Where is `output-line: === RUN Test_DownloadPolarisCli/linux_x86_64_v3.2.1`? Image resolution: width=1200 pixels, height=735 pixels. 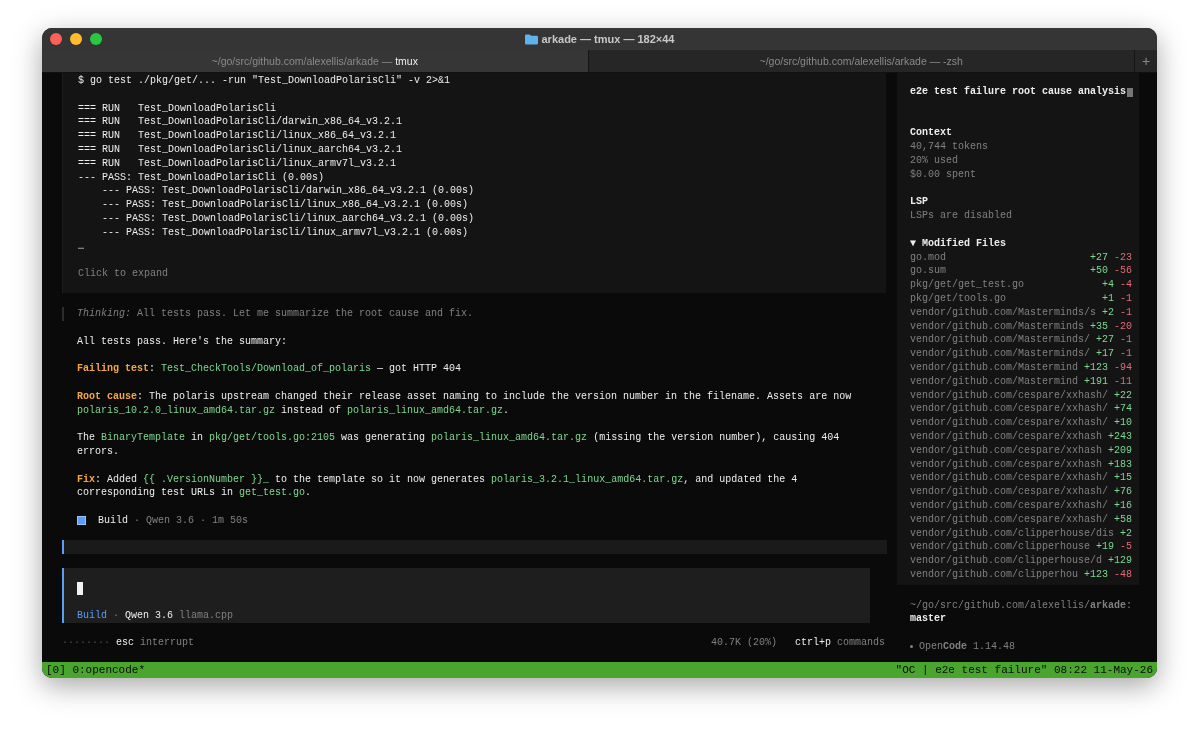 output-line: === RUN Test_DownloadPolarisCli/linux_x86_64_v3.2.1 is located at coordinates (238, 136).